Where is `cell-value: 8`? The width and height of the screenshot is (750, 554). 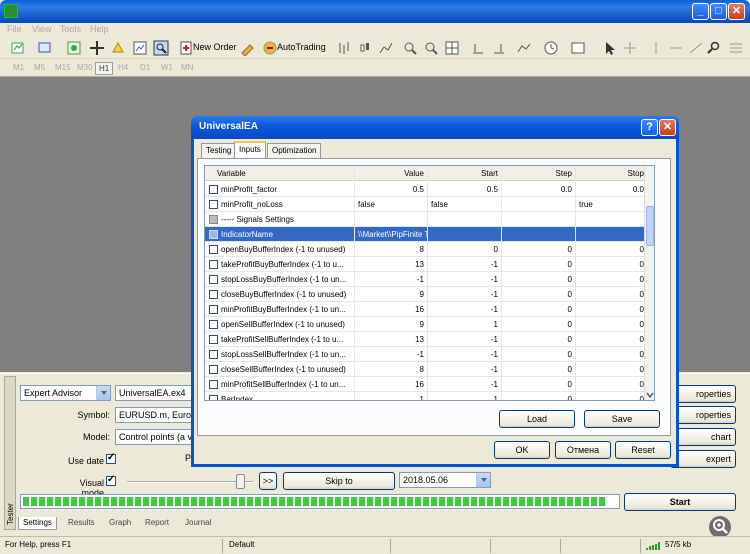 cell-value: 8 is located at coordinates (391, 249).